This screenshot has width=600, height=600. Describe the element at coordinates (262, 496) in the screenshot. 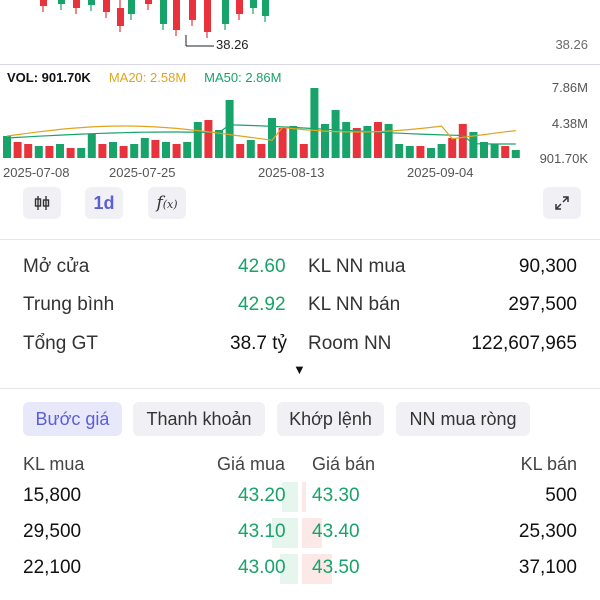

I see `bid-price: 43.20` at that location.